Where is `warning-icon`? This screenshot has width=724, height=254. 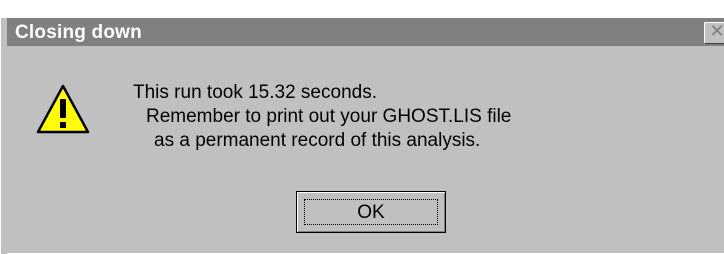 warning-icon is located at coordinates (63, 109).